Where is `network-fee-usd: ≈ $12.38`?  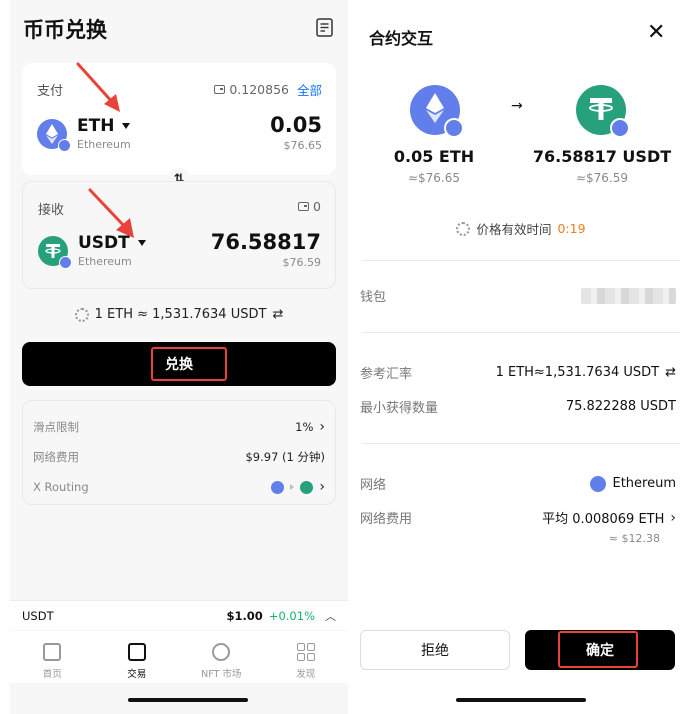
network-fee-usd: ≈ $12.38 is located at coordinates (634, 538).